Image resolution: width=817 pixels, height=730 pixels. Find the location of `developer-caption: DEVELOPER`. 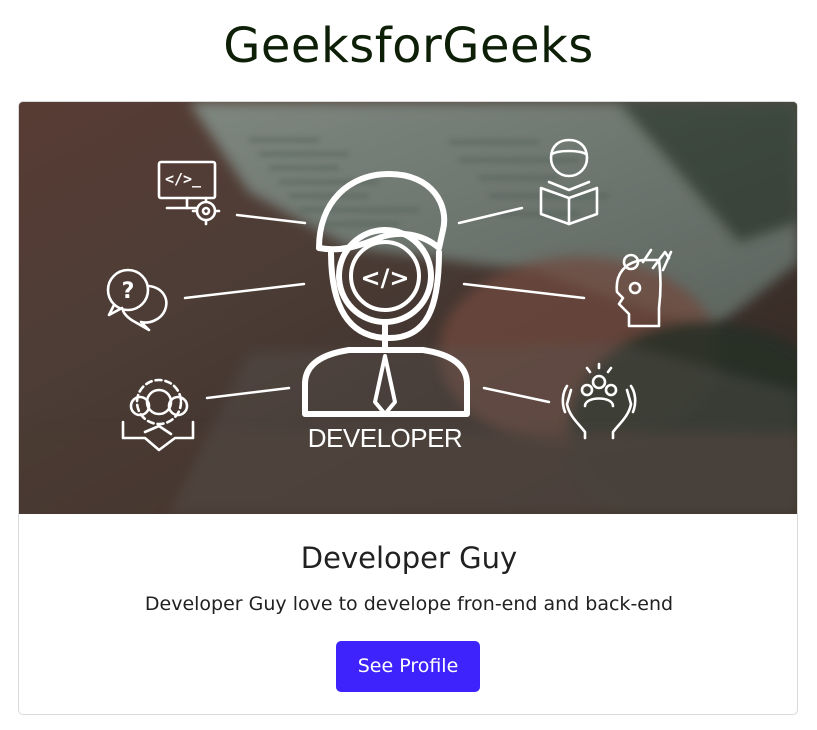

developer-caption: DEVELOPER is located at coordinates (385, 438).